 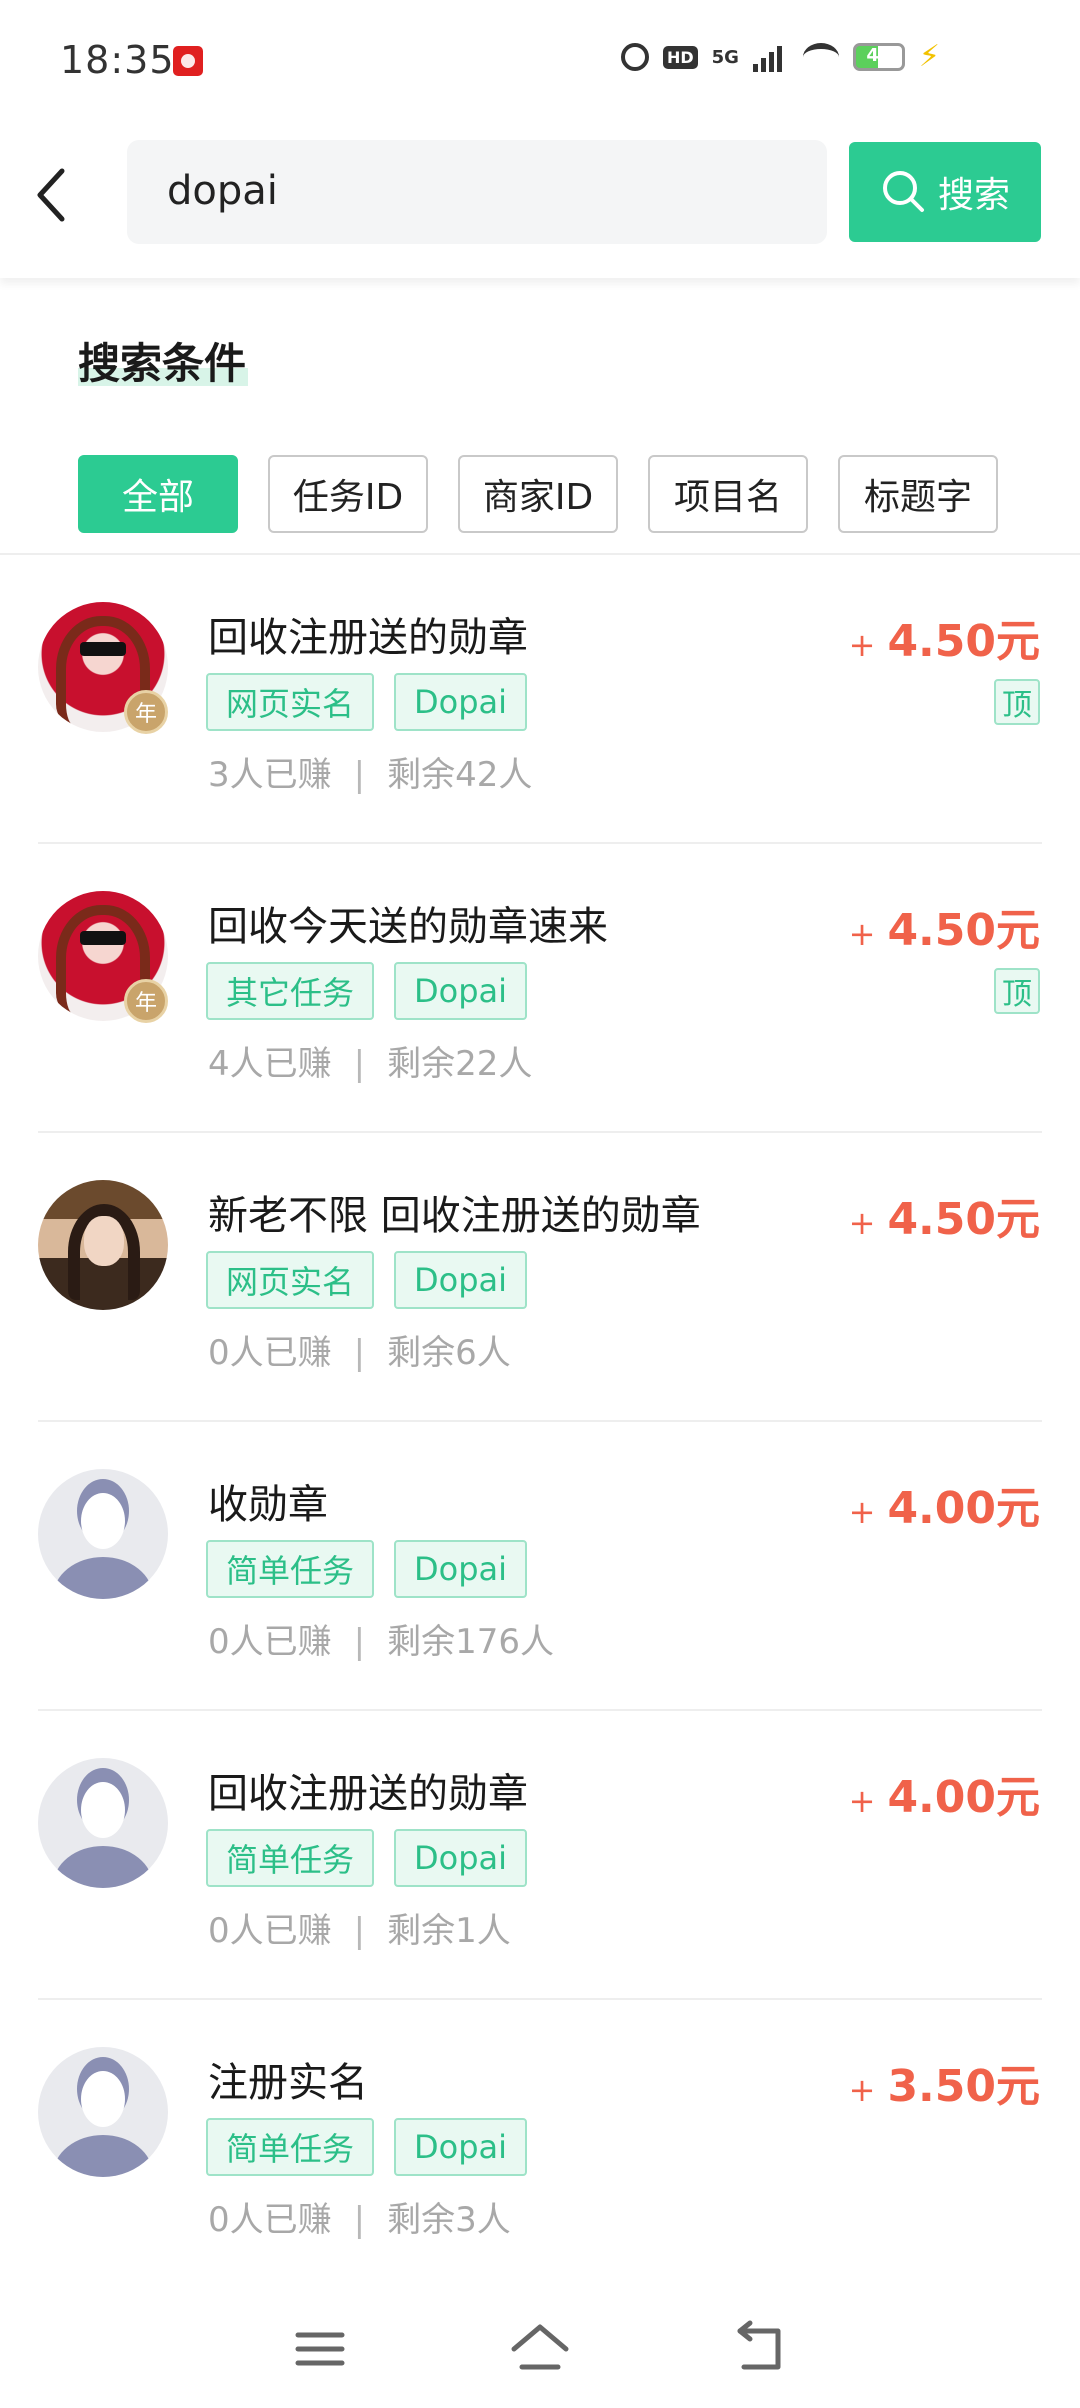 I want to click on task-reward: +3.50元, so click(x=944, y=2082).